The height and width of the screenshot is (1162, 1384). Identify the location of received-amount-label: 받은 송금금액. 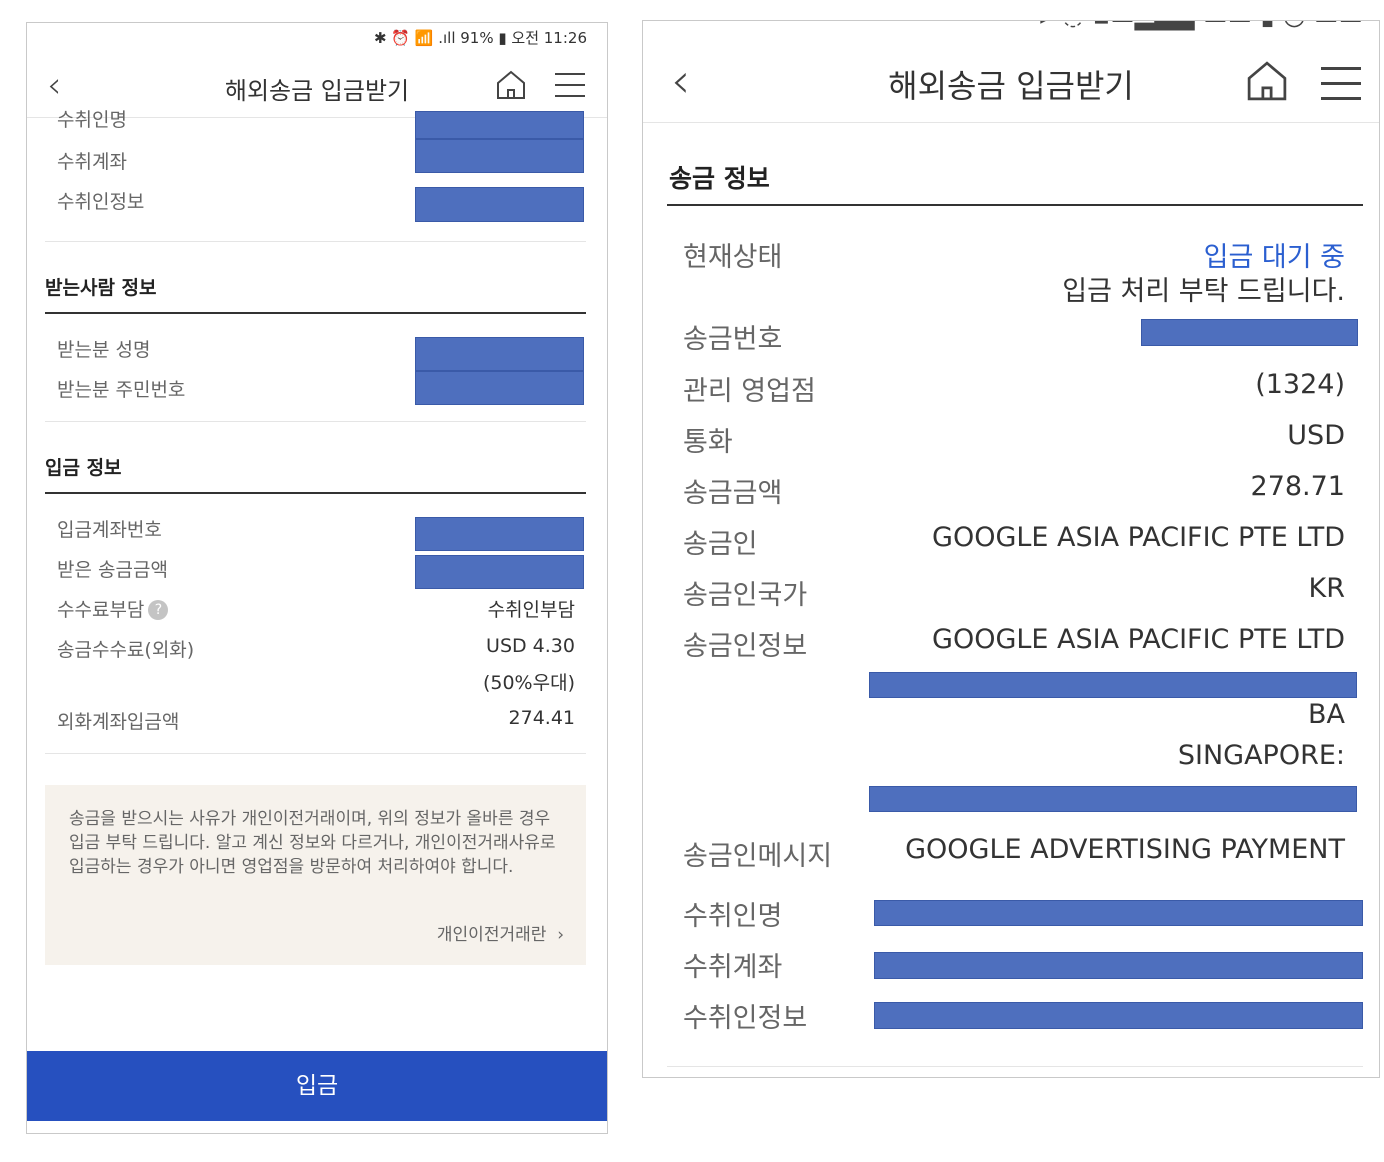
(112, 570).